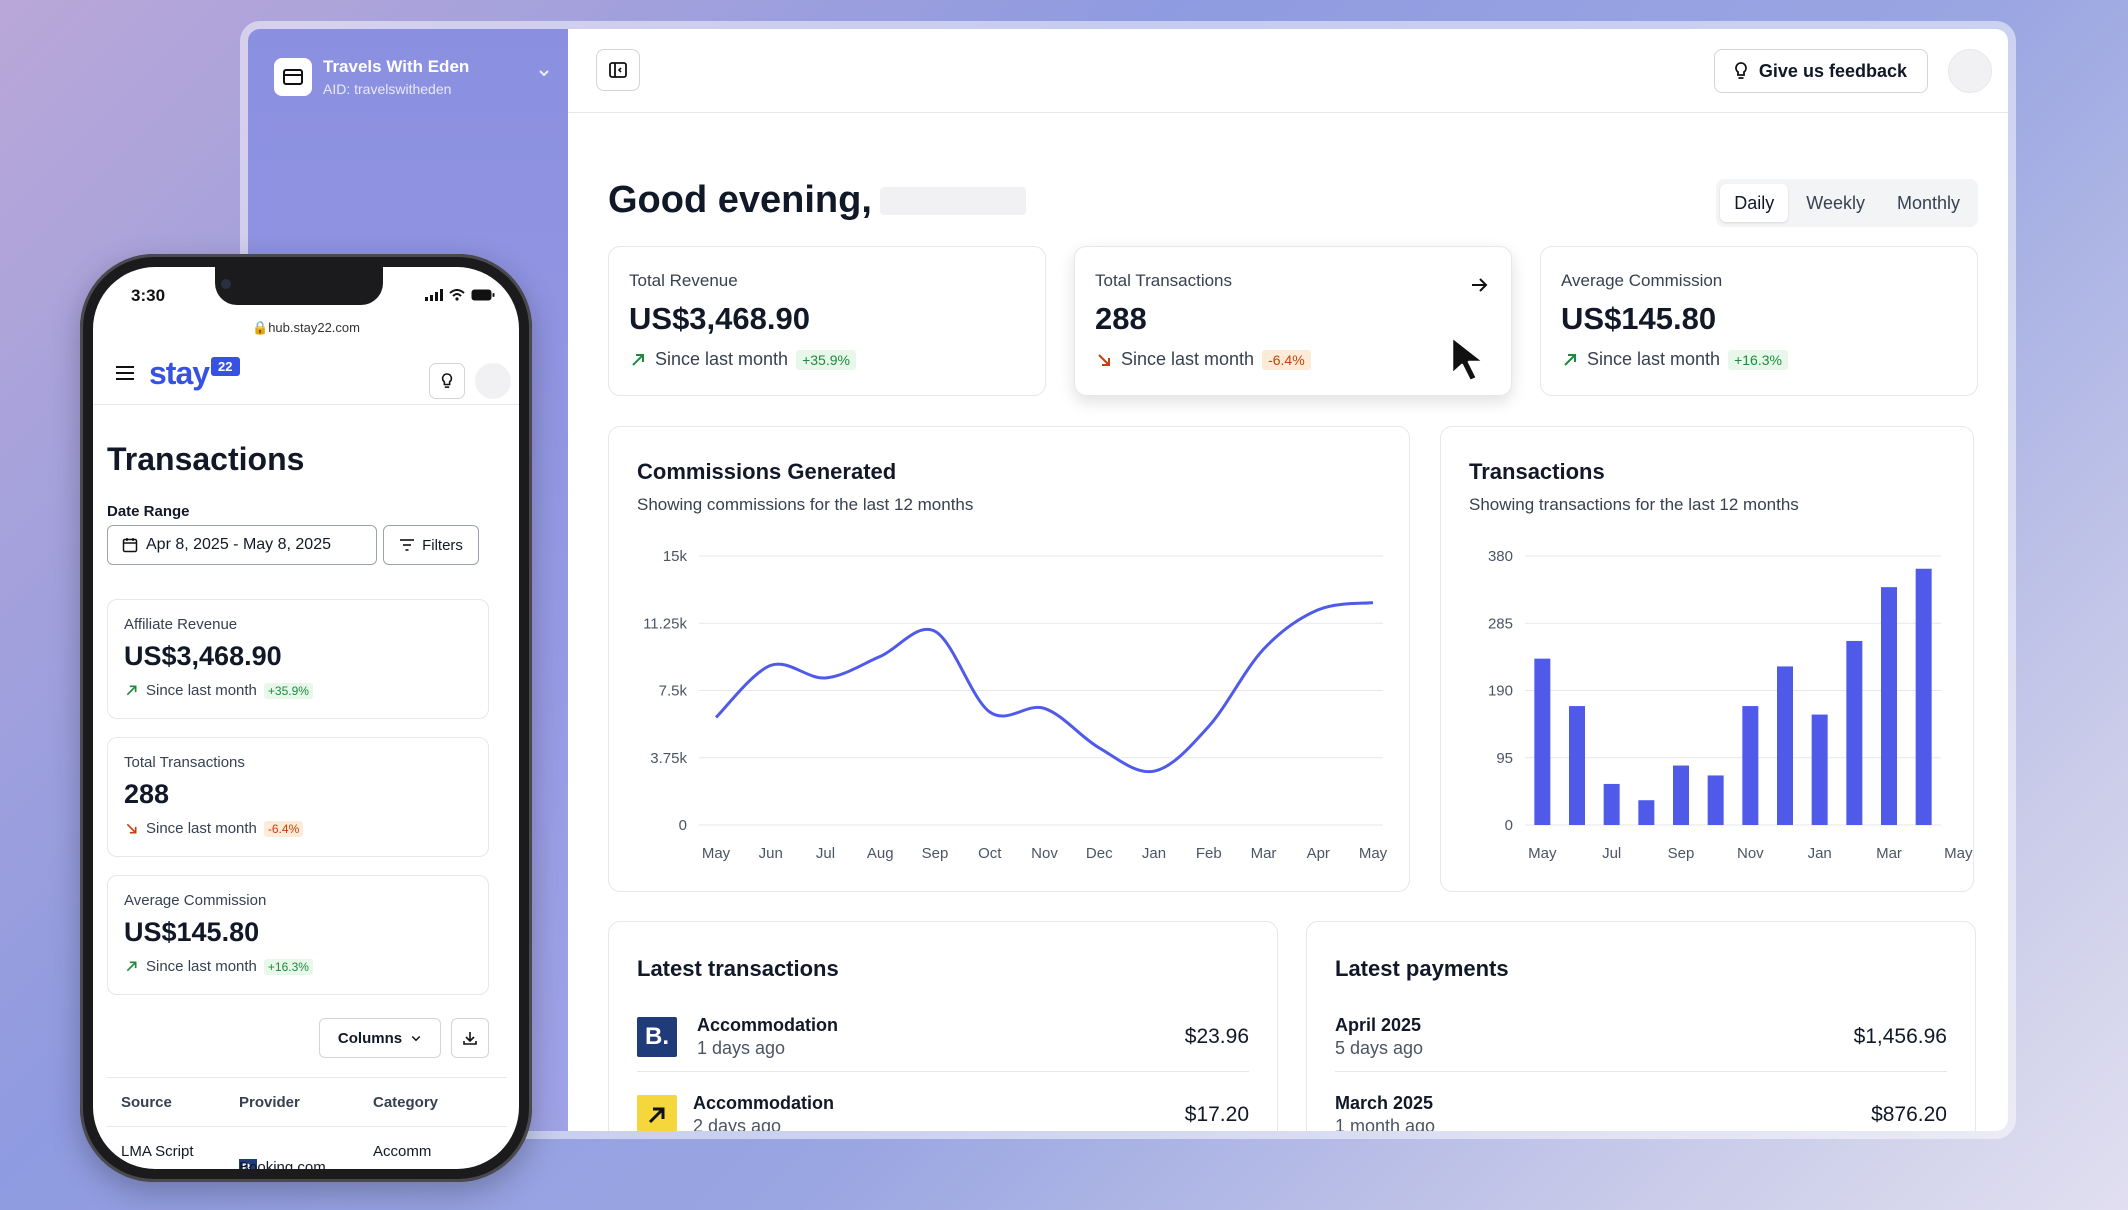  I want to click on item-time: 1 days ago, so click(741, 1047).